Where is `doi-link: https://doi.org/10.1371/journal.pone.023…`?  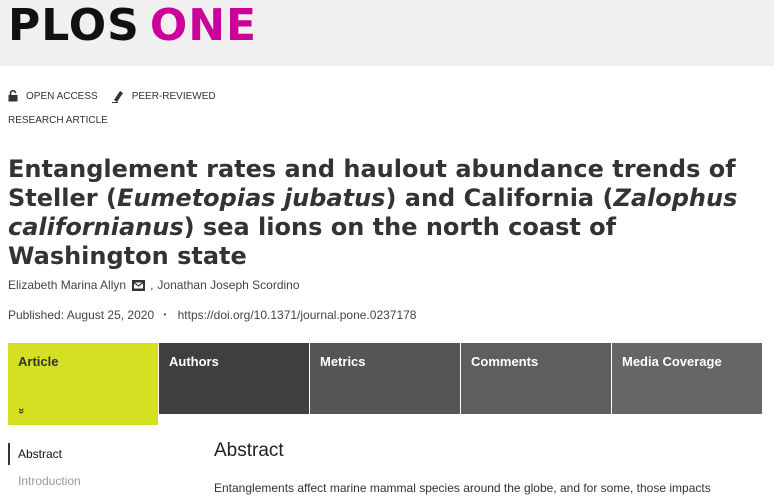 doi-link: https://doi.org/10.1371/journal.pone.023… is located at coordinates (297, 315).